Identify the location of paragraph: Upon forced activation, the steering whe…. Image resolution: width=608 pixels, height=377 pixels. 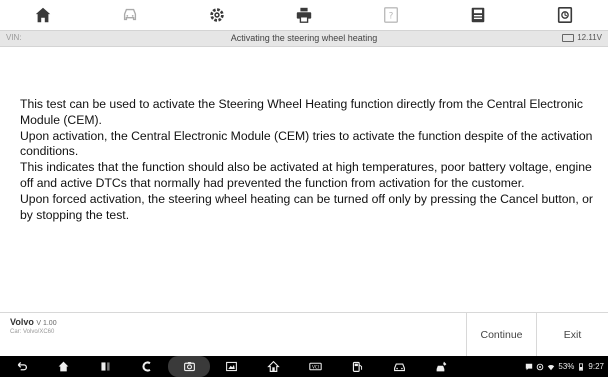
(306, 206).